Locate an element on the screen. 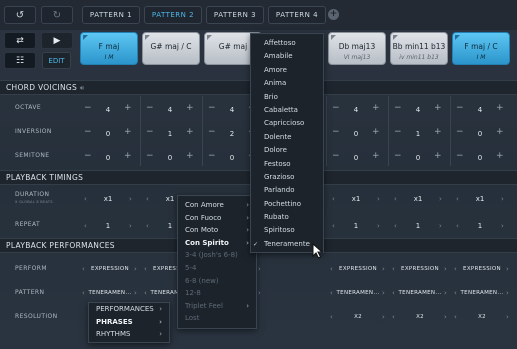 The width and height of the screenshot is (517, 349). undo-button: ↺ is located at coordinates (20, 15).